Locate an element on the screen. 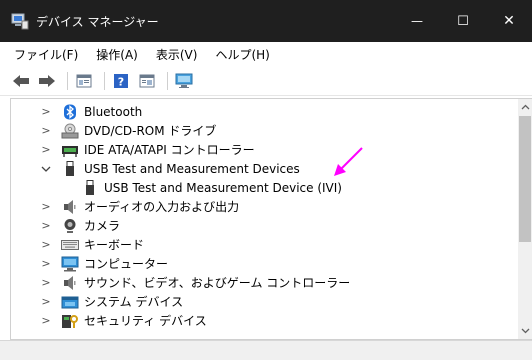  properties-button is located at coordinates (84, 81).